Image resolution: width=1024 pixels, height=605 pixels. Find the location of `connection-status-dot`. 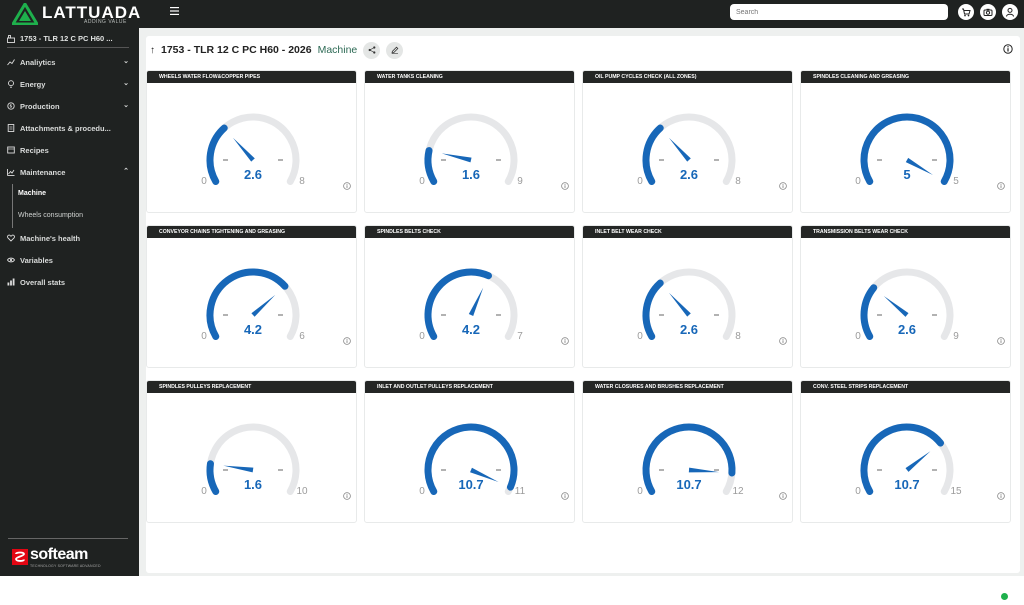

connection-status-dot is located at coordinates (1004, 596).